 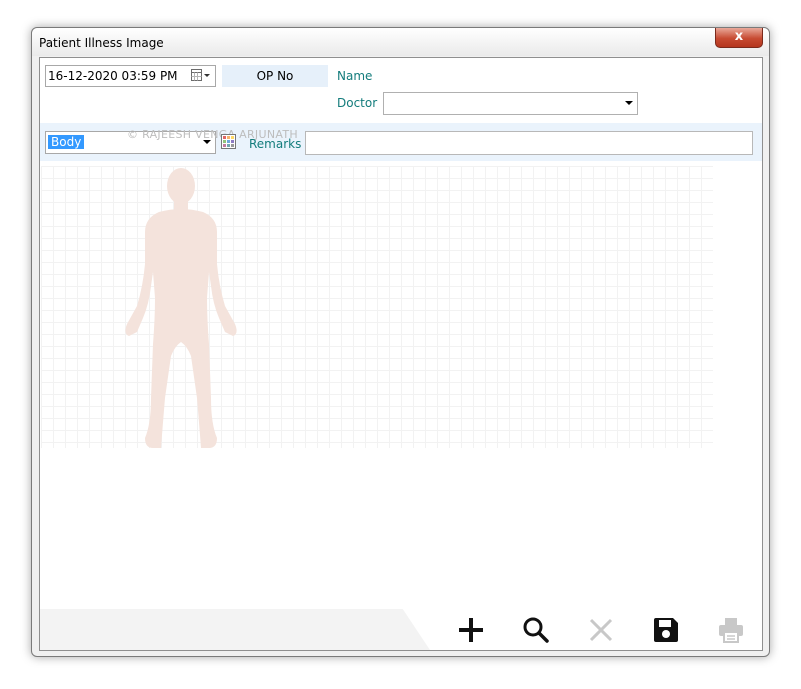 I want to click on print-button, so click(x=731, y=630).